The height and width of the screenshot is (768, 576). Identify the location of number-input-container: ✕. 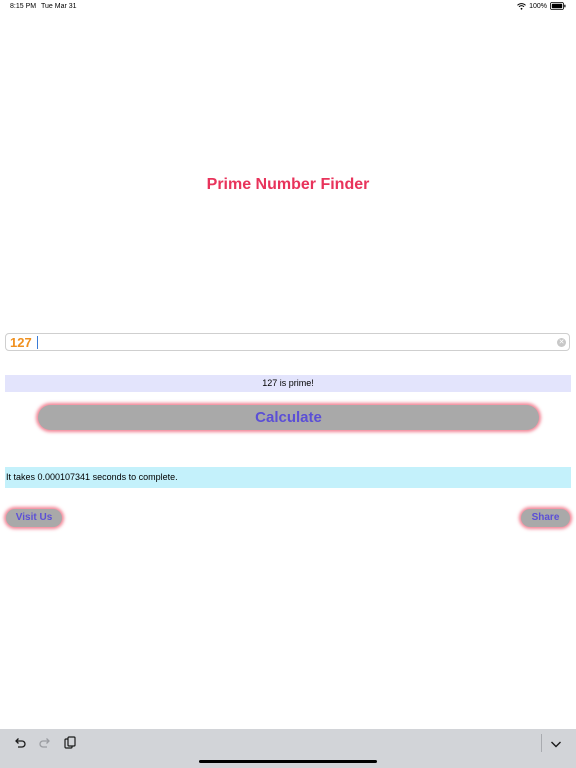
(287, 342).